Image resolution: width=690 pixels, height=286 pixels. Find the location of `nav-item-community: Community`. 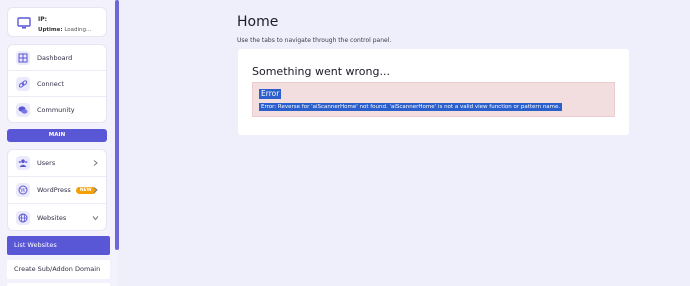

nav-item-community: Community is located at coordinates (57, 109).